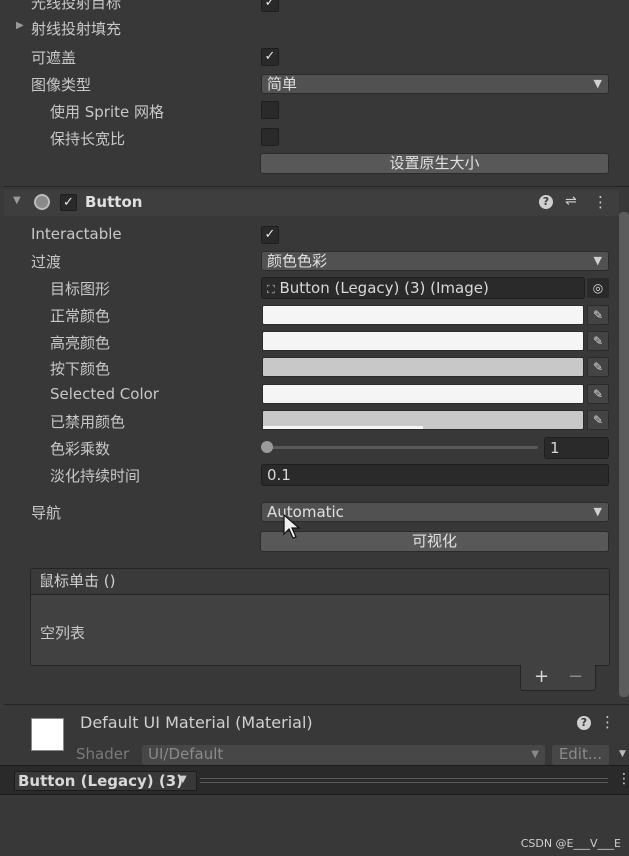 The height and width of the screenshot is (856, 629). I want to click on interactable-checkbox: ✓, so click(270, 235).